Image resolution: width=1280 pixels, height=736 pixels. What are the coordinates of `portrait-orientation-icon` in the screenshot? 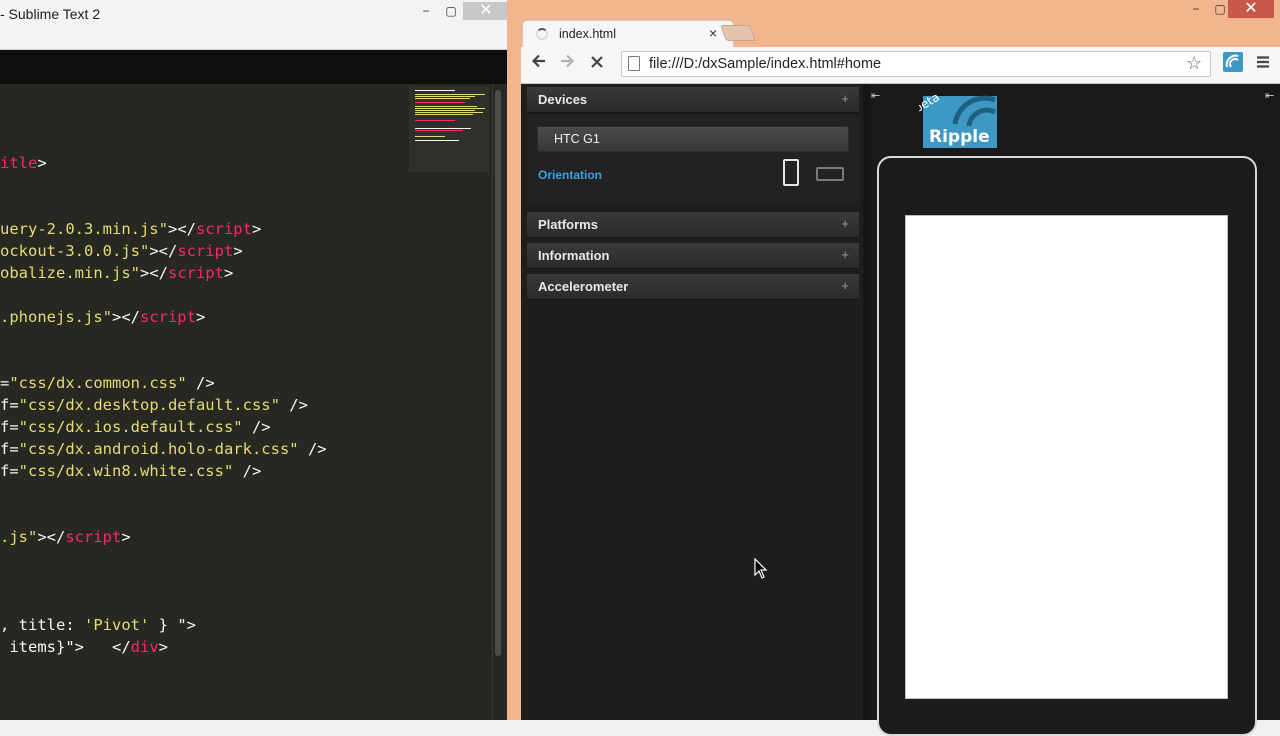 It's located at (791, 172).